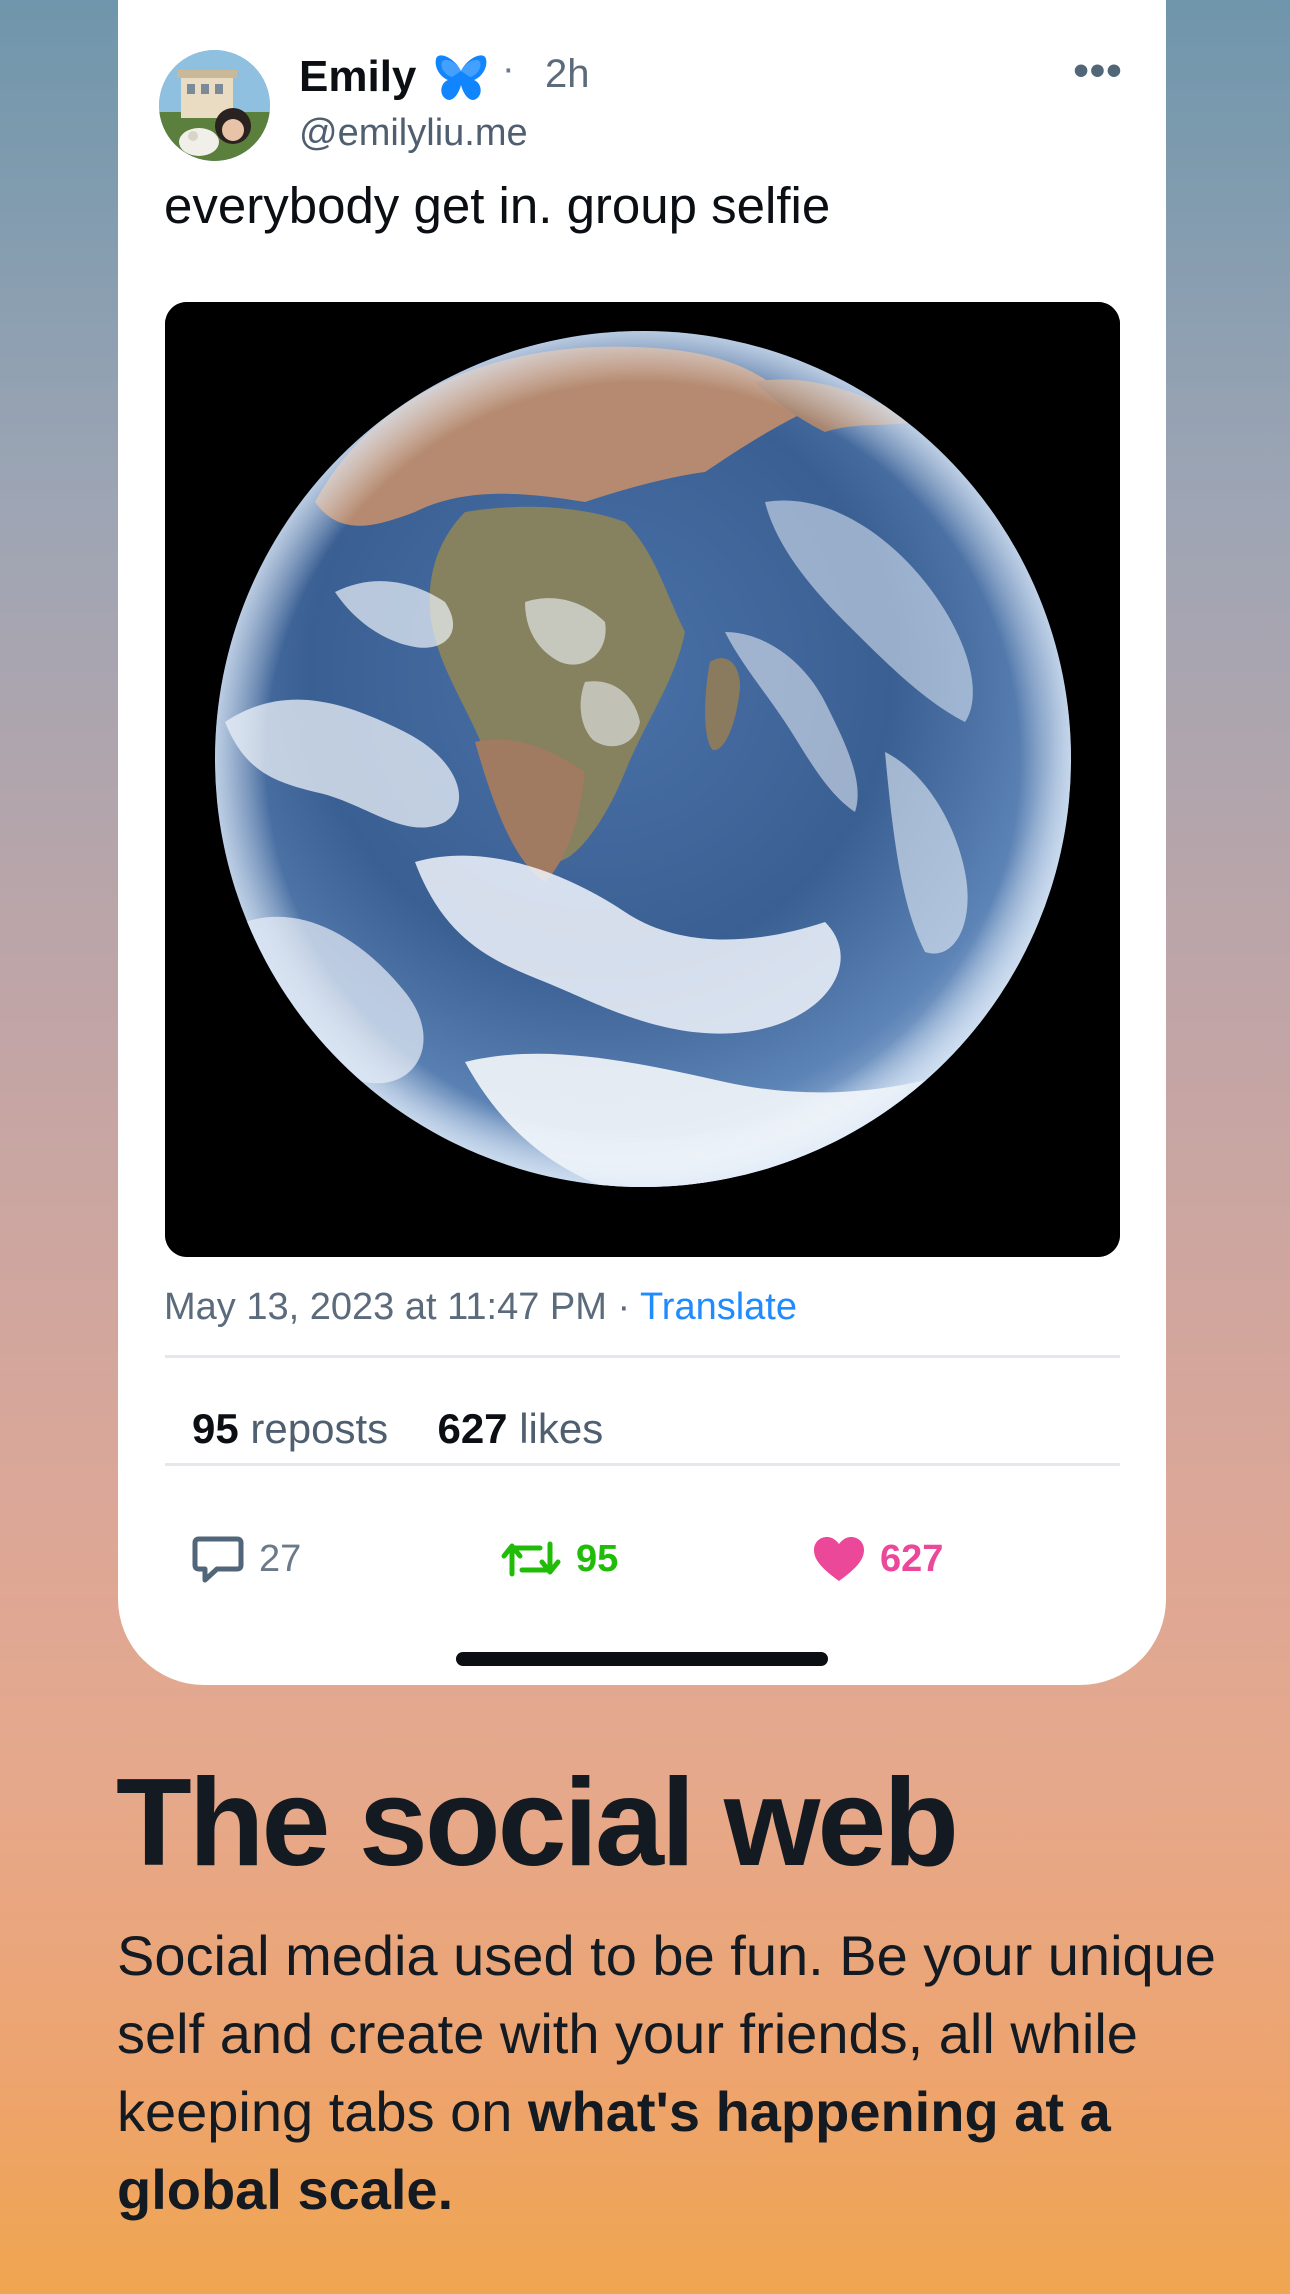 This screenshot has width=1290, height=2294. I want to click on heart-icon, so click(839, 1559).